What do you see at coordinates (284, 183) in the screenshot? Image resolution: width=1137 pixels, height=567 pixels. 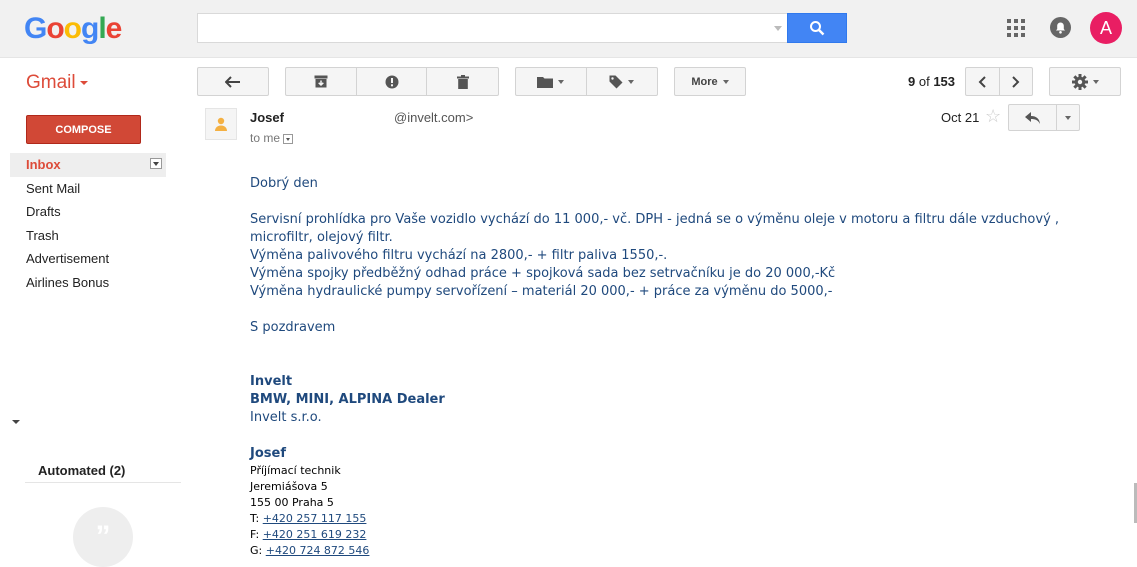 I see `greeting: Dobrý den` at bounding box center [284, 183].